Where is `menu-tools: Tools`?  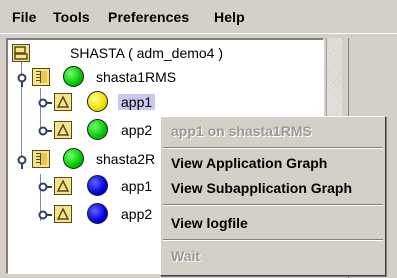
menu-tools: Tools is located at coordinates (71, 17).